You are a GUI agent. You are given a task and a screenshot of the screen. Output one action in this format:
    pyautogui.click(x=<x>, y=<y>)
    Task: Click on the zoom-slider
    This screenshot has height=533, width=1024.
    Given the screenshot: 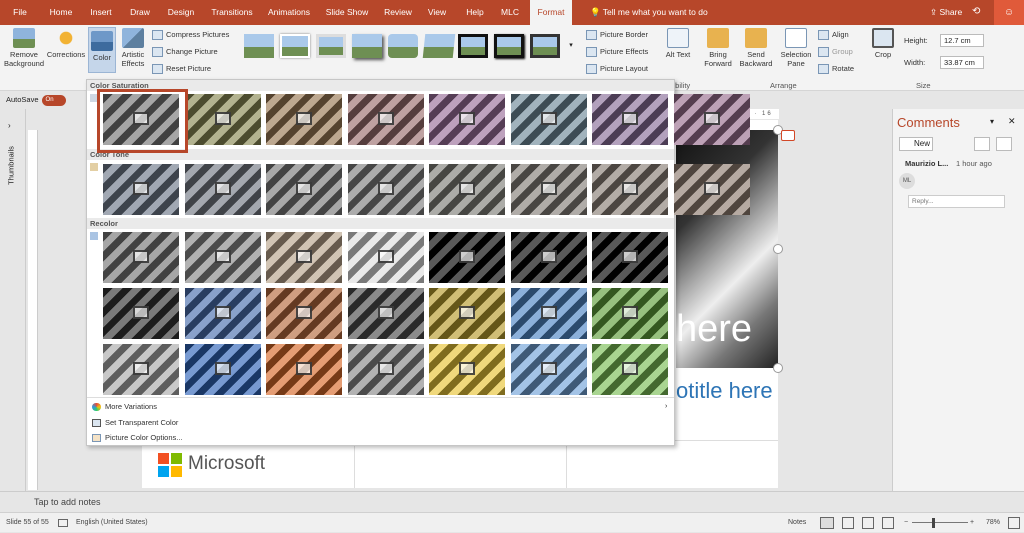 What is the action you would take?
    pyautogui.click(x=940, y=522)
    